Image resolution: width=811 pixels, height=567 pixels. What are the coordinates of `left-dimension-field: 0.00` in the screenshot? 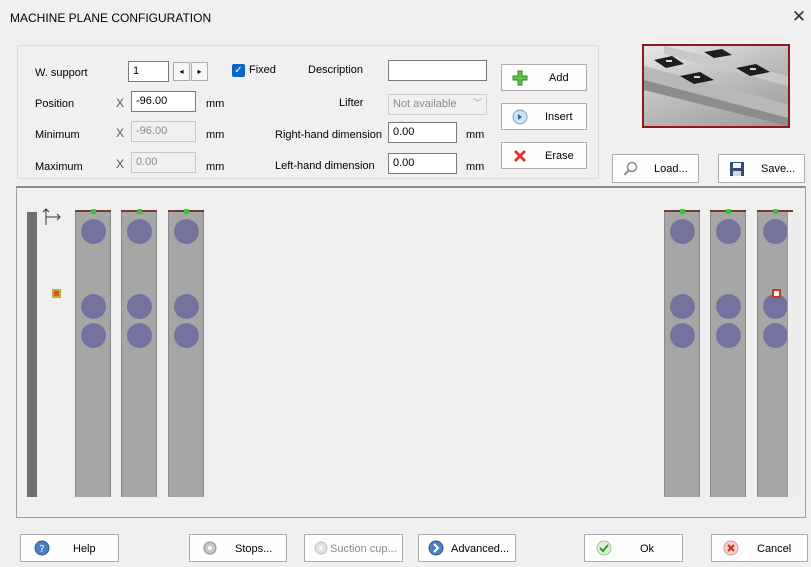 It's located at (422, 163).